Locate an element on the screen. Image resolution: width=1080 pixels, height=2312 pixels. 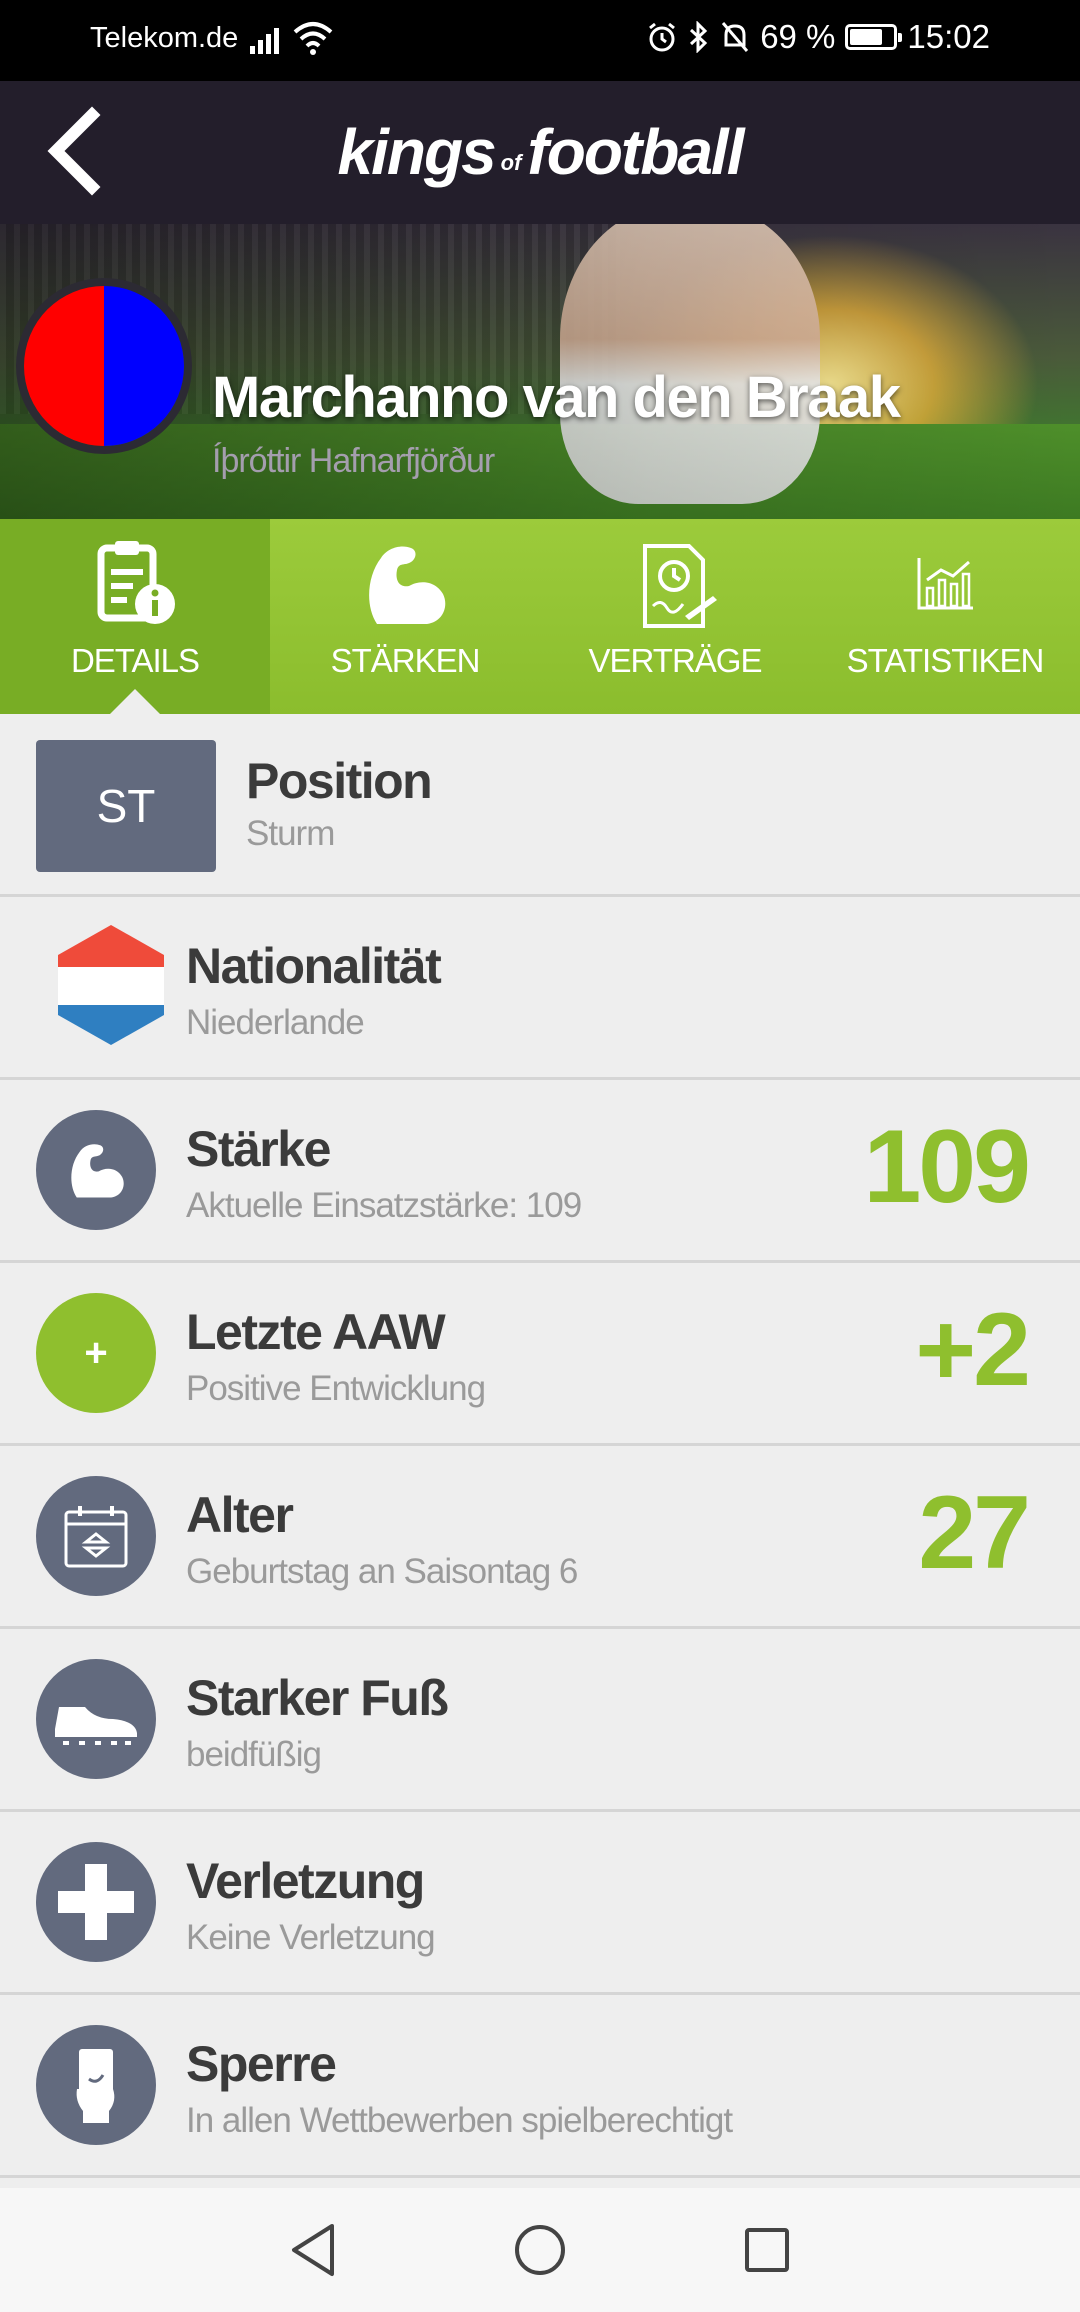
chart-icon is located at coordinates (945, 584).